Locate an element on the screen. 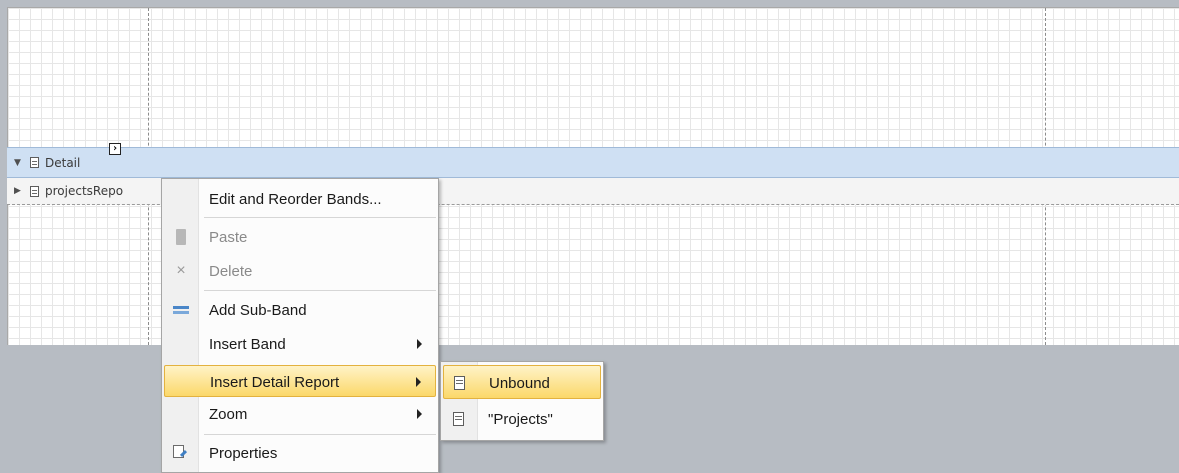 Image resolution: width=1179 pixels, height=473 pixels. expand-triangle-icon: ▶ is located at coordinates (19, 191).